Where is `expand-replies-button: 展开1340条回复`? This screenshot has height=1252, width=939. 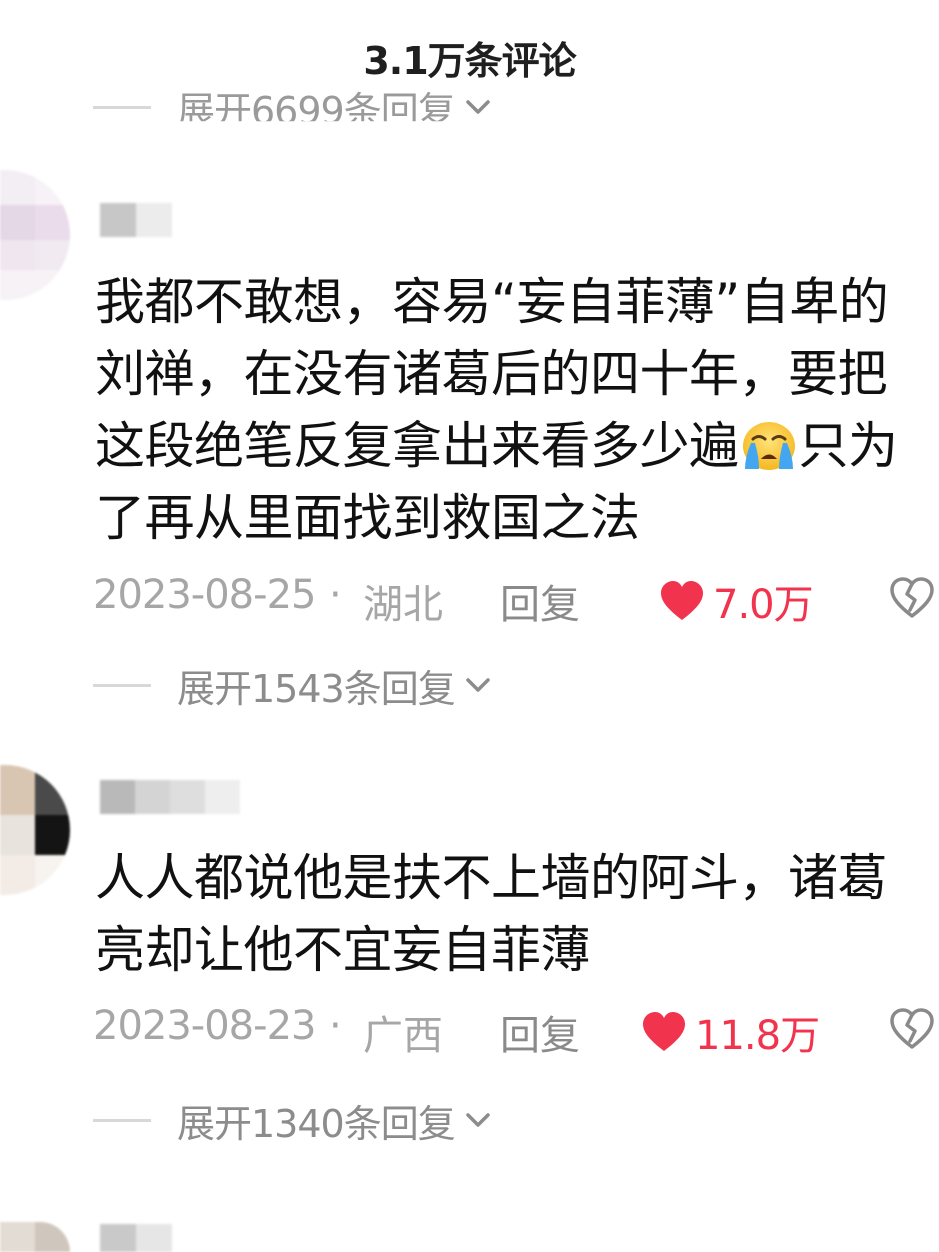
expand-replies-button: 展开1340条回复 is located at coordinates (293, 1120).